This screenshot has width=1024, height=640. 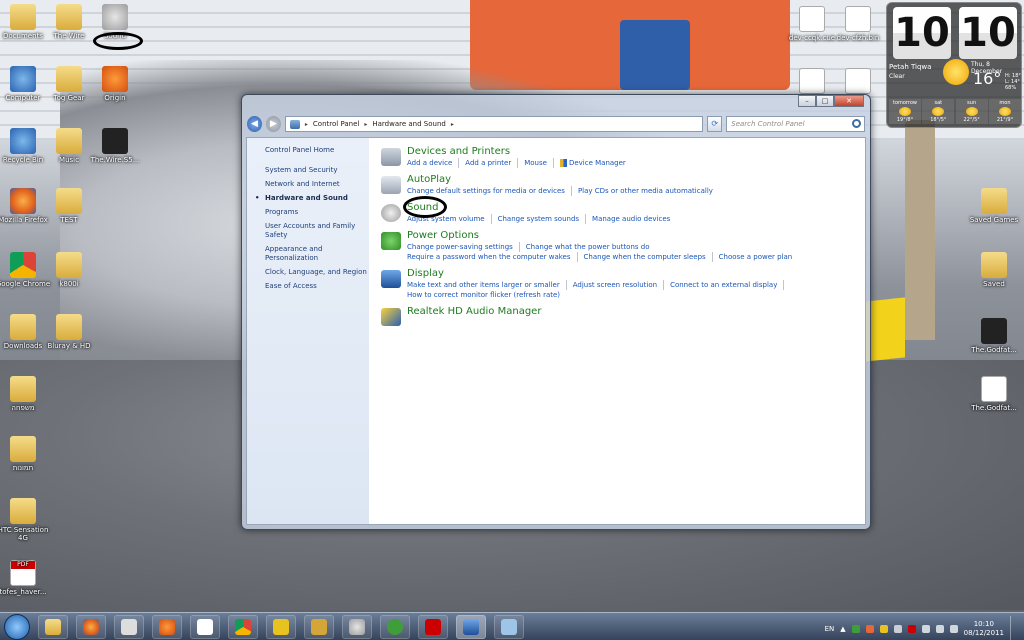 What do you see at coordinates (830, 629) in the screenshot?
I see `language-indicator: EN` at bounding box center [830, 629].